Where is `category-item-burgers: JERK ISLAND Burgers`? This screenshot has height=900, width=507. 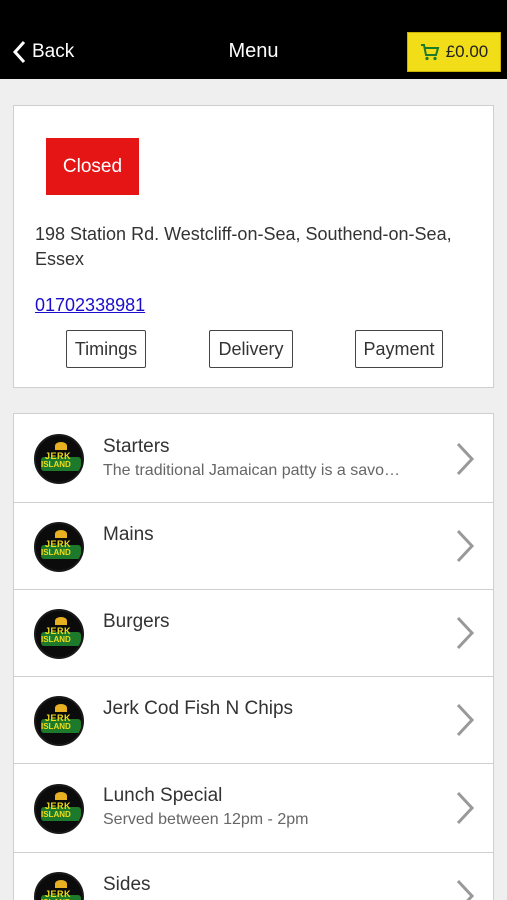
category-item-burgers: JERK ISLAND Burgers is located at coordinates (253, 633).